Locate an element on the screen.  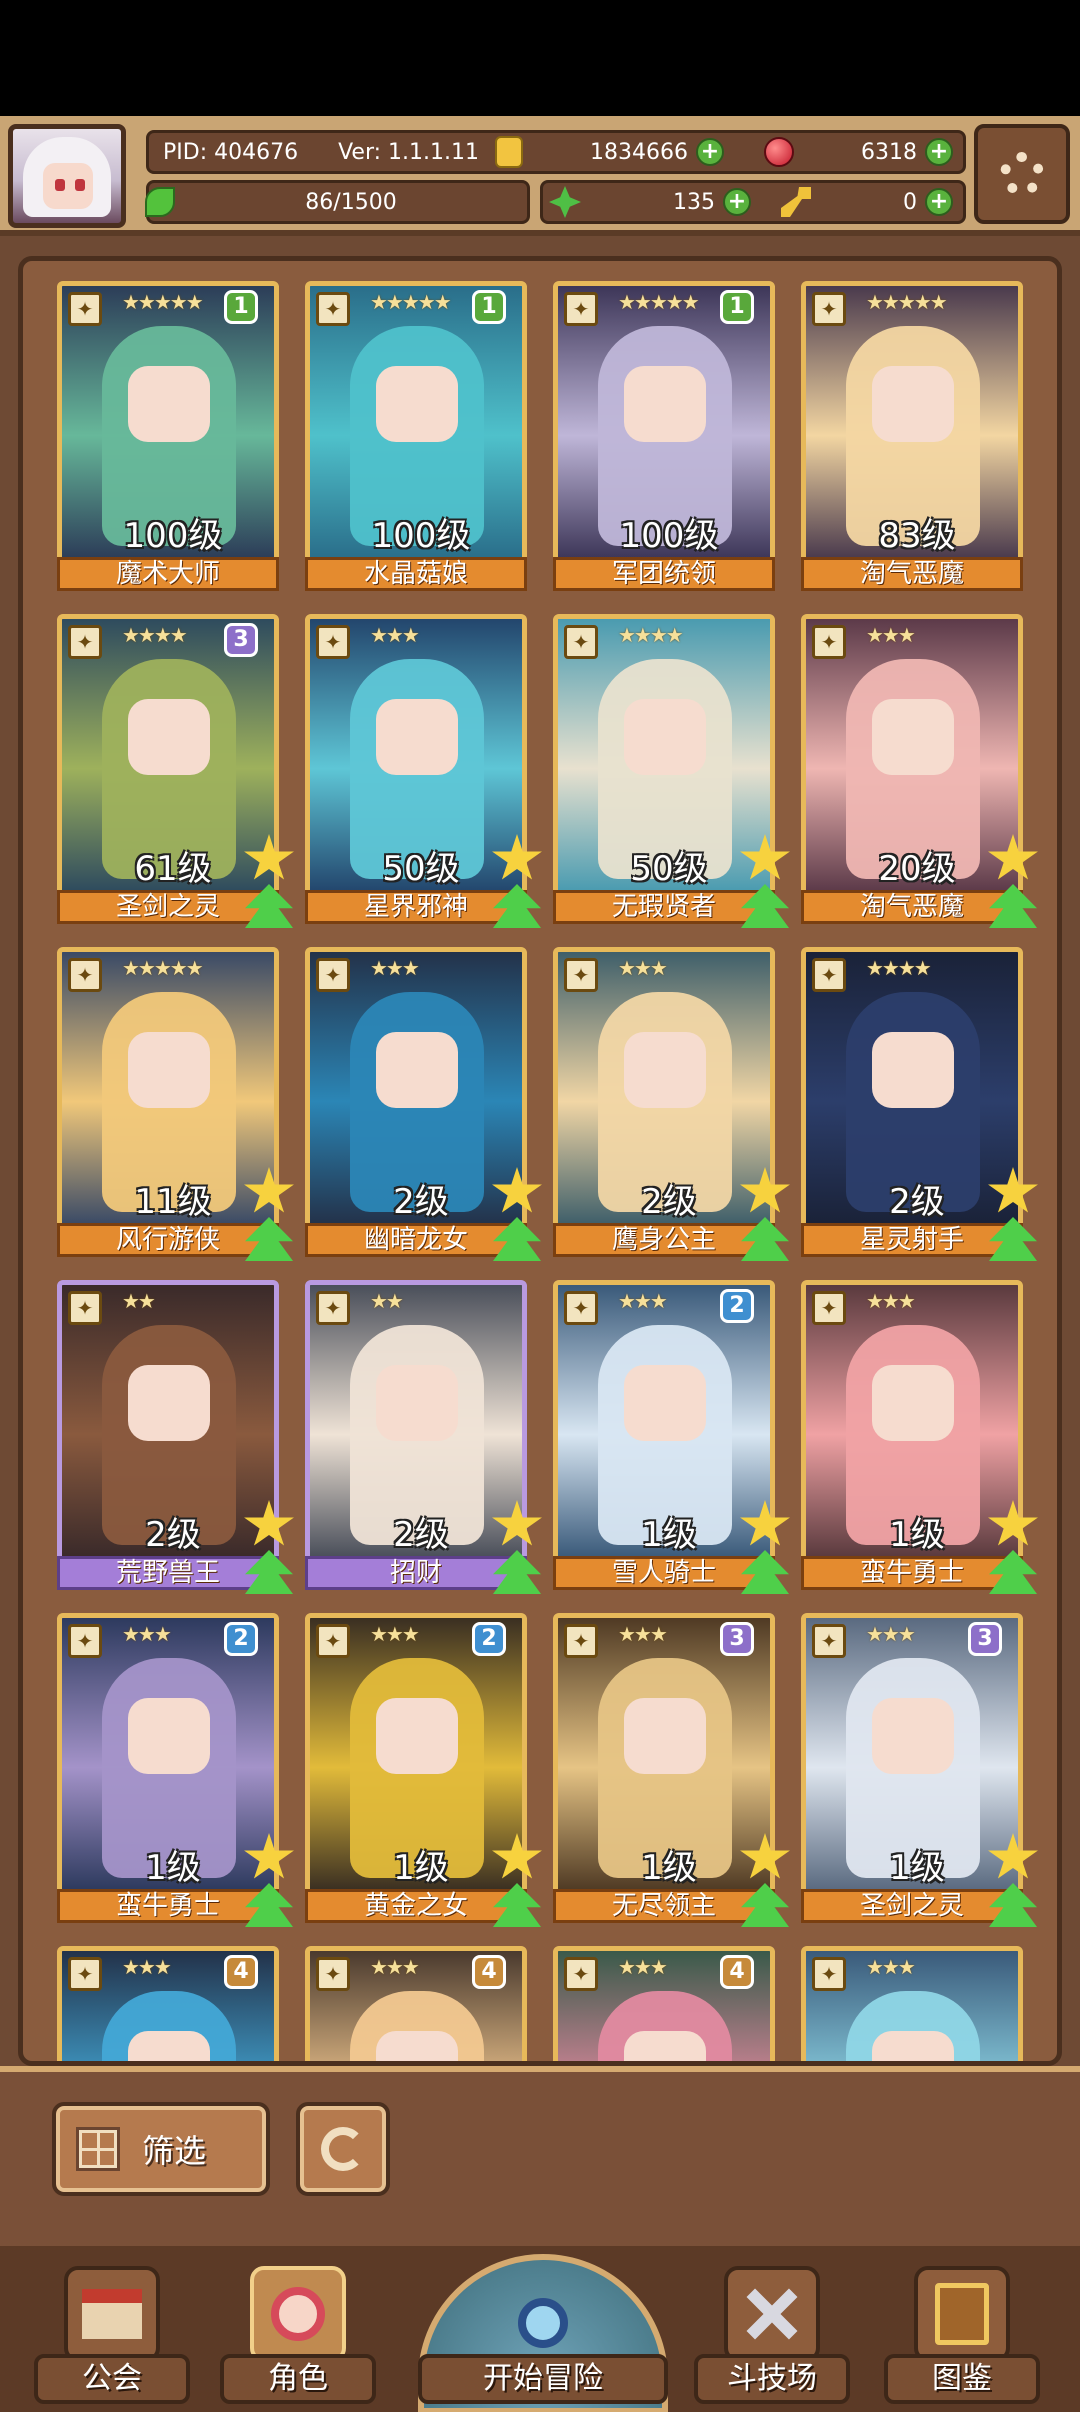
nav-arena-label: 斗技场 is located at coordinates (772, 2379).